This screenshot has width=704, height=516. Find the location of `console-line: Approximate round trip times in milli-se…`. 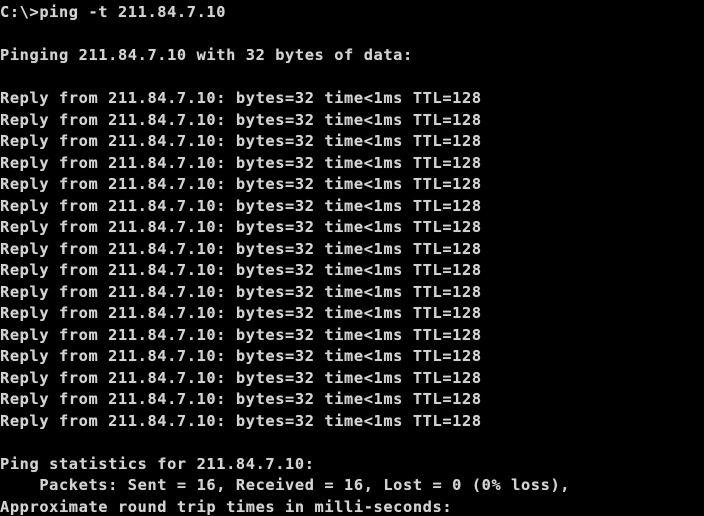

console-line: Approximate round trip times in milli-se… is located at coordinates (226, 506).